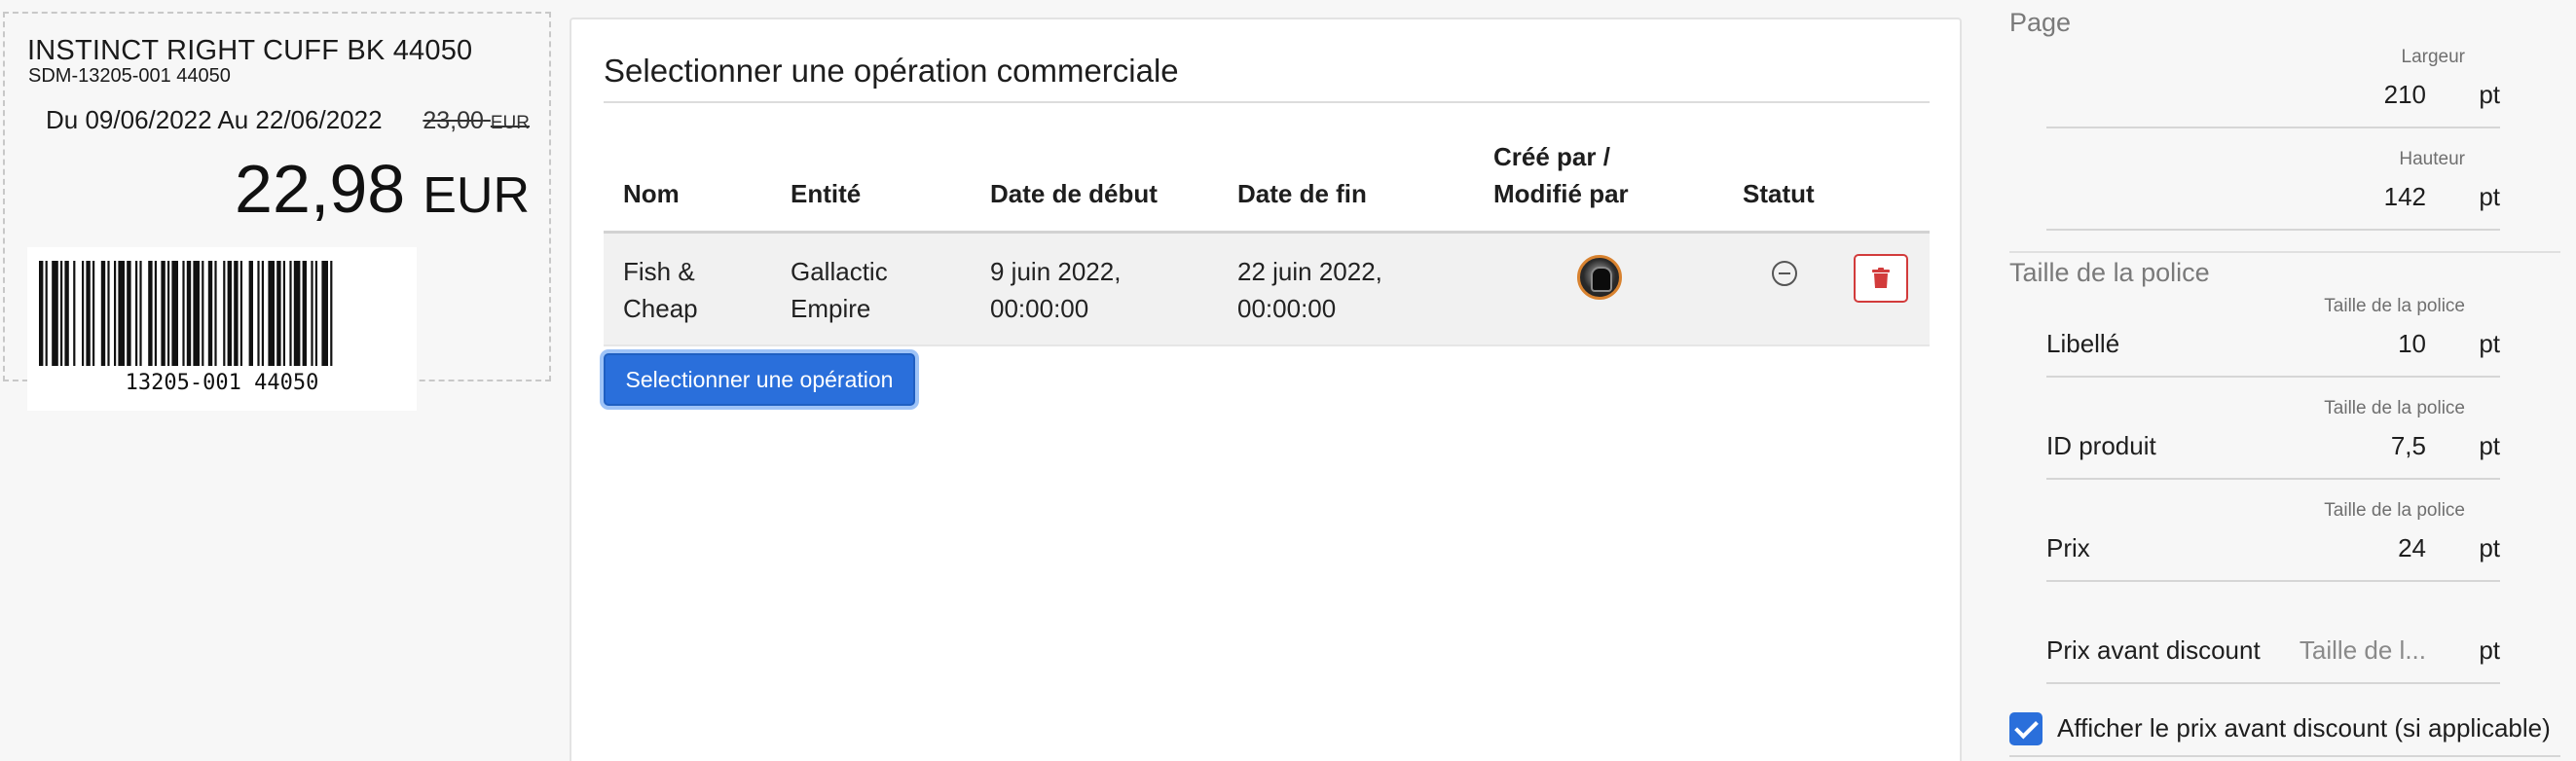 This screenshot has height=761, width=2576. What do you see at coordinates (826, 193) in the screenshot?
I see `col-entity: Entité` at bounding box center [826, 193].